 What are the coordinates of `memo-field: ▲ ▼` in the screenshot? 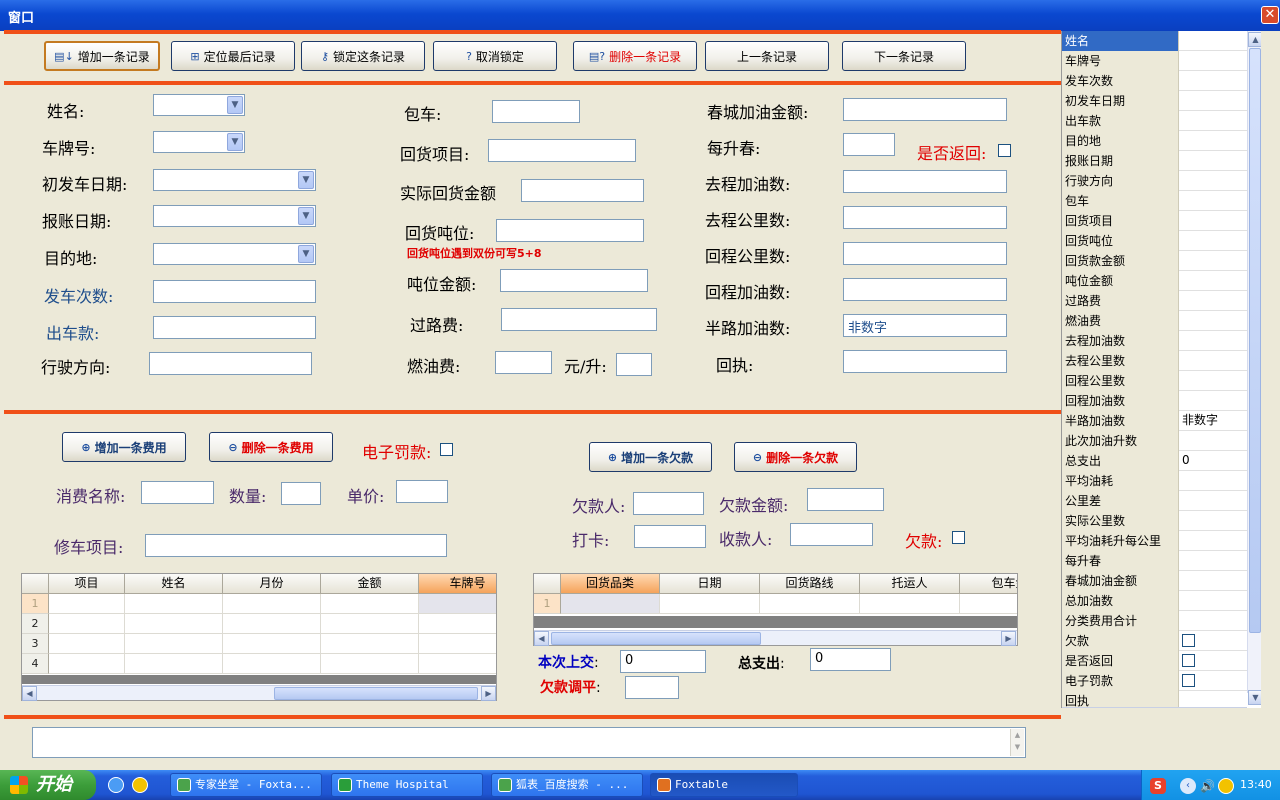 It's located at (529, 742).